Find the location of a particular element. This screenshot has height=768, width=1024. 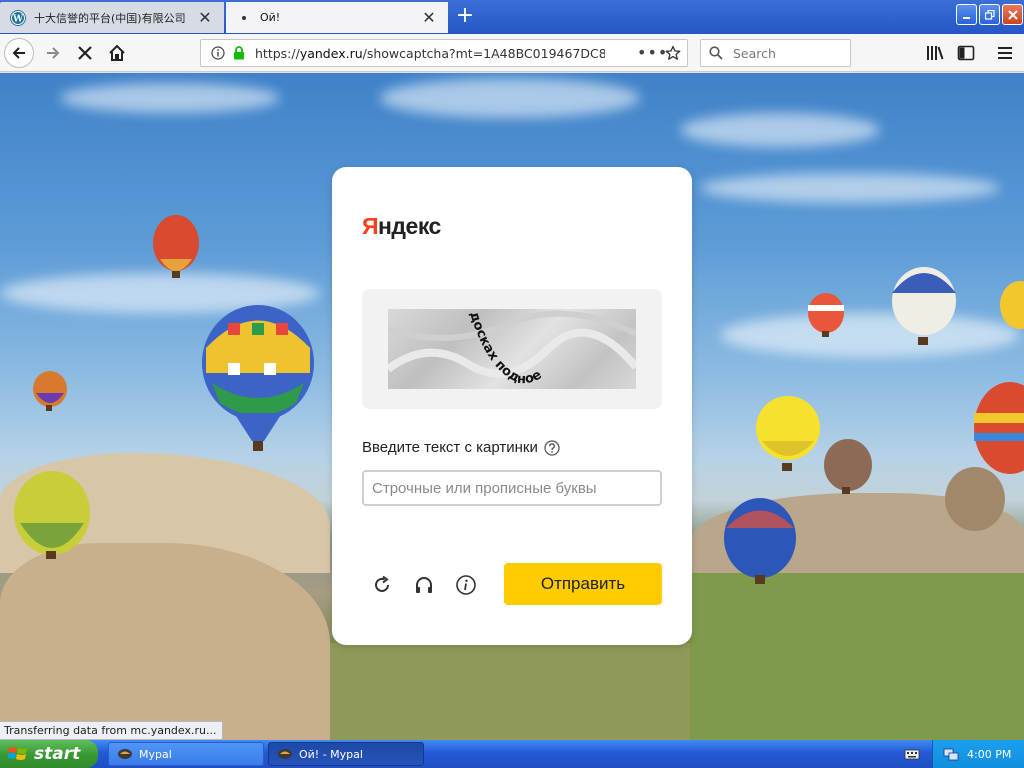

tab-title: Ой! is located at coordinates (270, 17).